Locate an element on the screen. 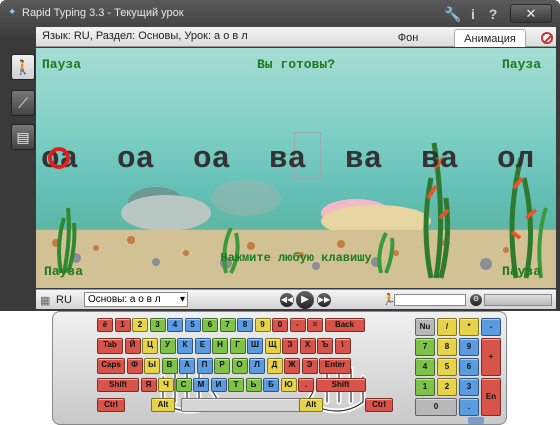 Image resolution: width=560 pixels, height=425 pixels. prev-icon: ◀◀ is located at coordinates (287, 300).